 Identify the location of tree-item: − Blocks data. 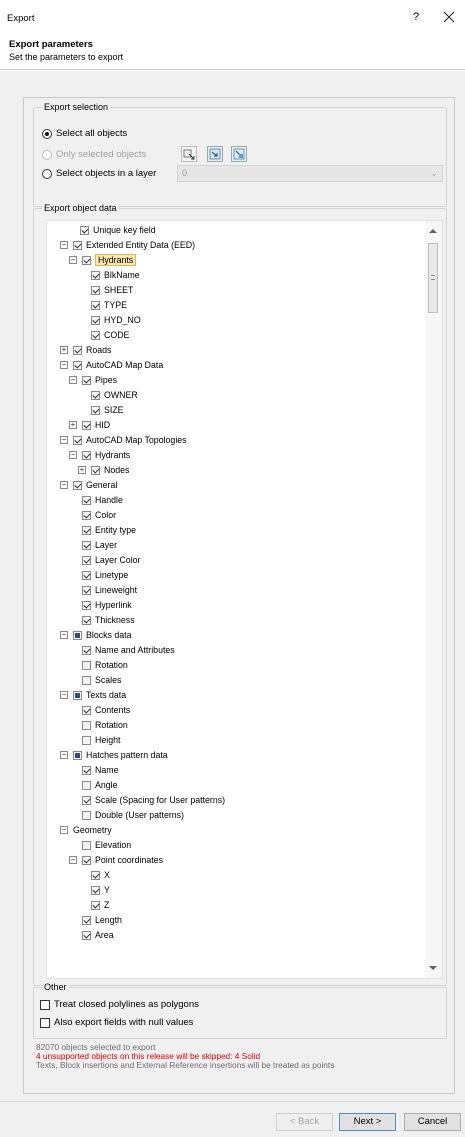
(95, 635).